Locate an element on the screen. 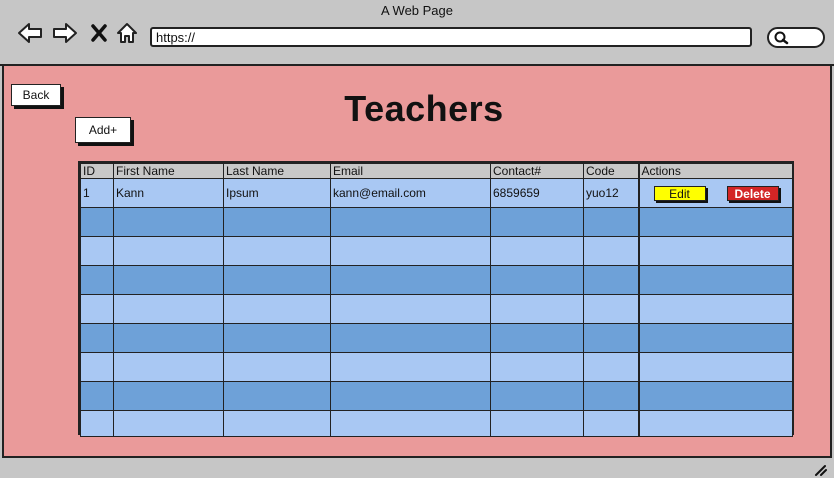 This screenshot has width=834, height=478. add-button: Add+ is located at coordinates (103, 130).